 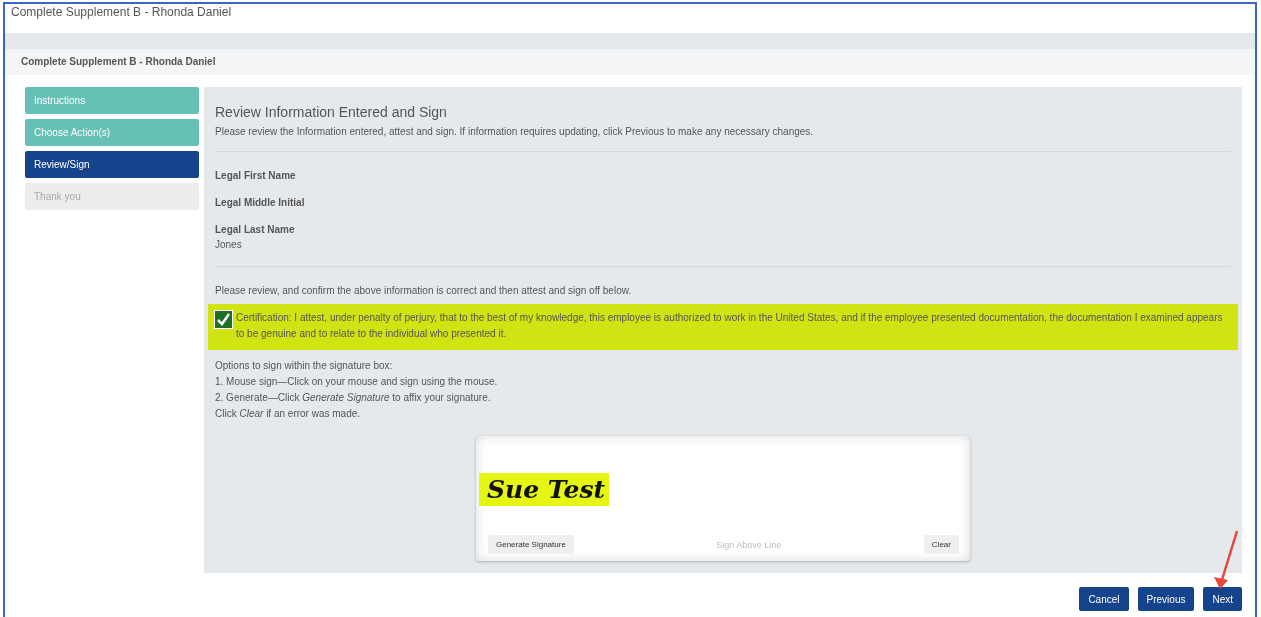 What do you see at coordinates (1104, 599) in the screenshot?
I see `nav-button: Cancel` at bounding box center [1104, 599].